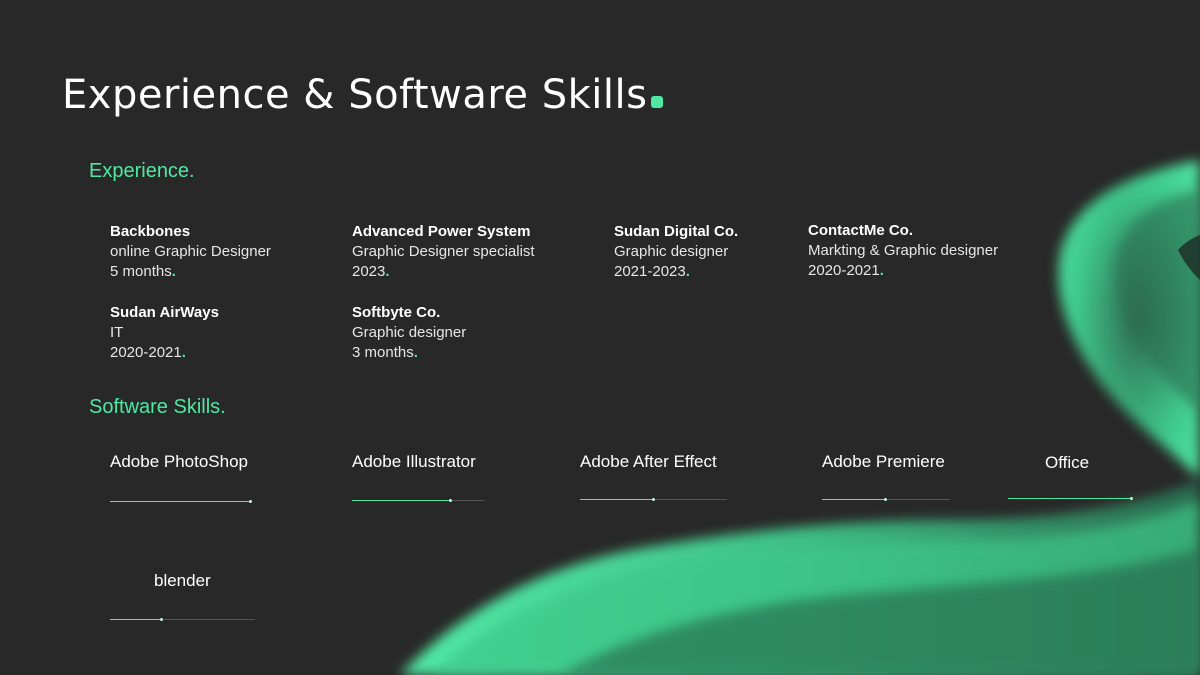  I want to click on experience-company: Softbyte Co., so click(396, 312).